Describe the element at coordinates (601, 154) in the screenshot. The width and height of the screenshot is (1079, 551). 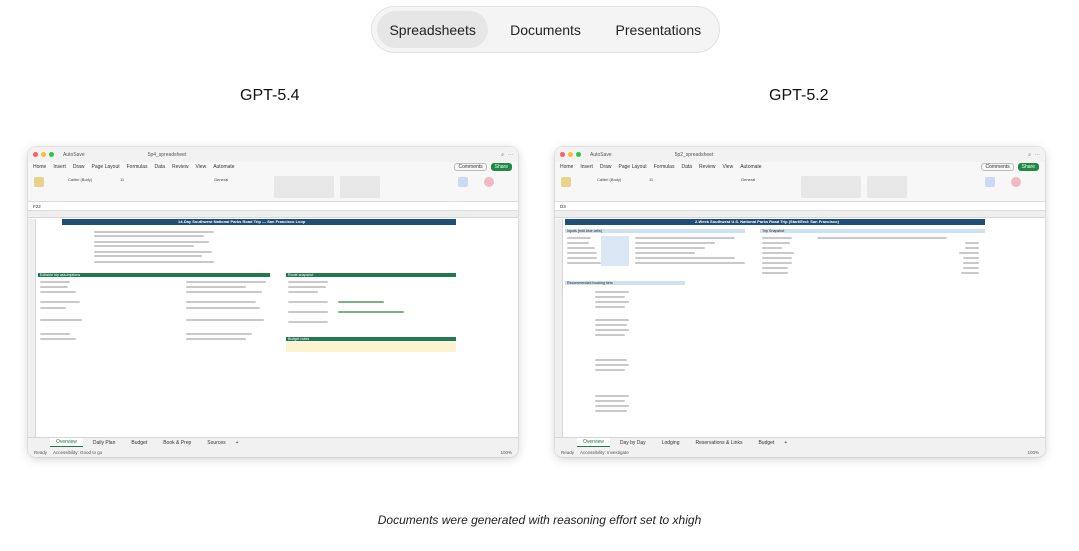
I see `autosave-label: AutoSave` at that location.